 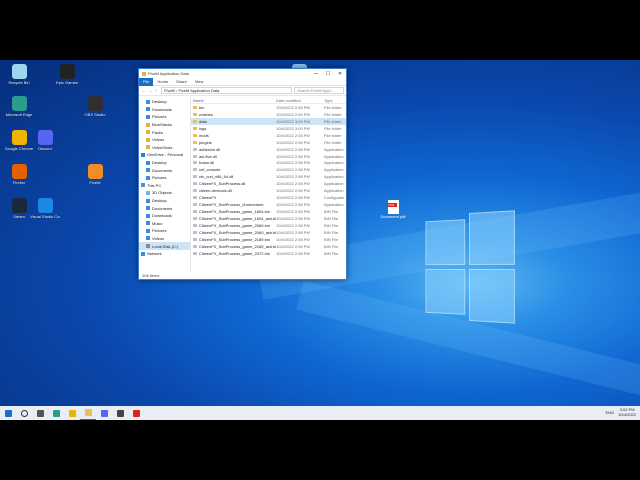 I want to click on desktop-icon-label: Microsoft Edge, so click(x=19, y=114).